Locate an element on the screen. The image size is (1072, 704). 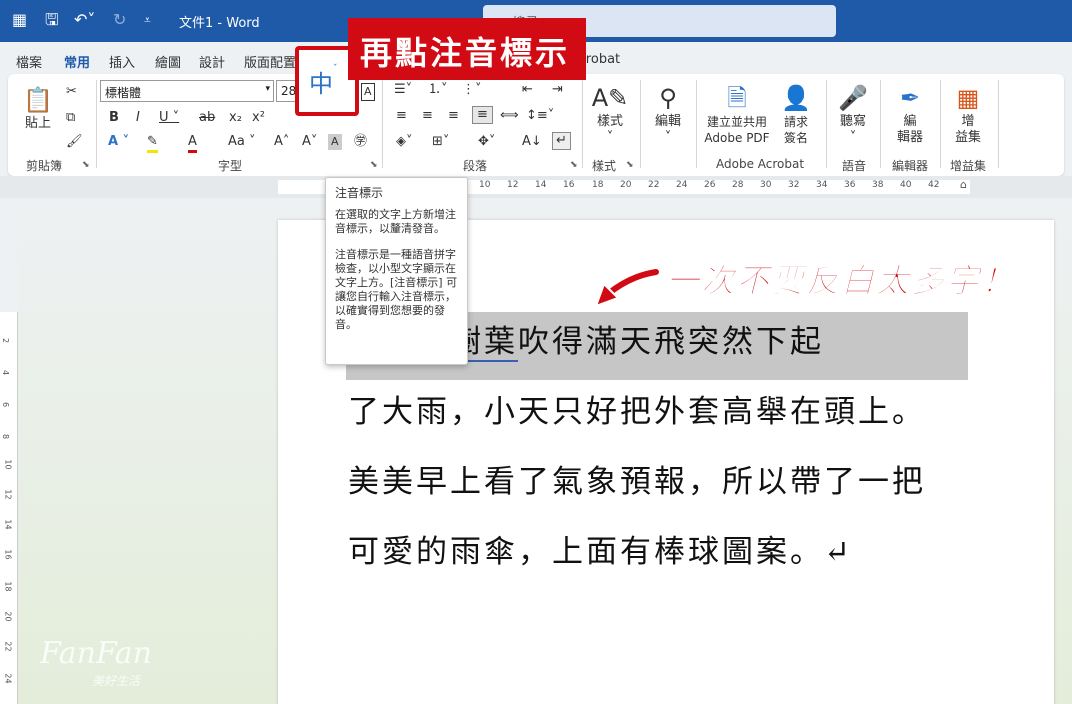
font-launcher-icon: ⬊ is located at coordinates (374, 165).